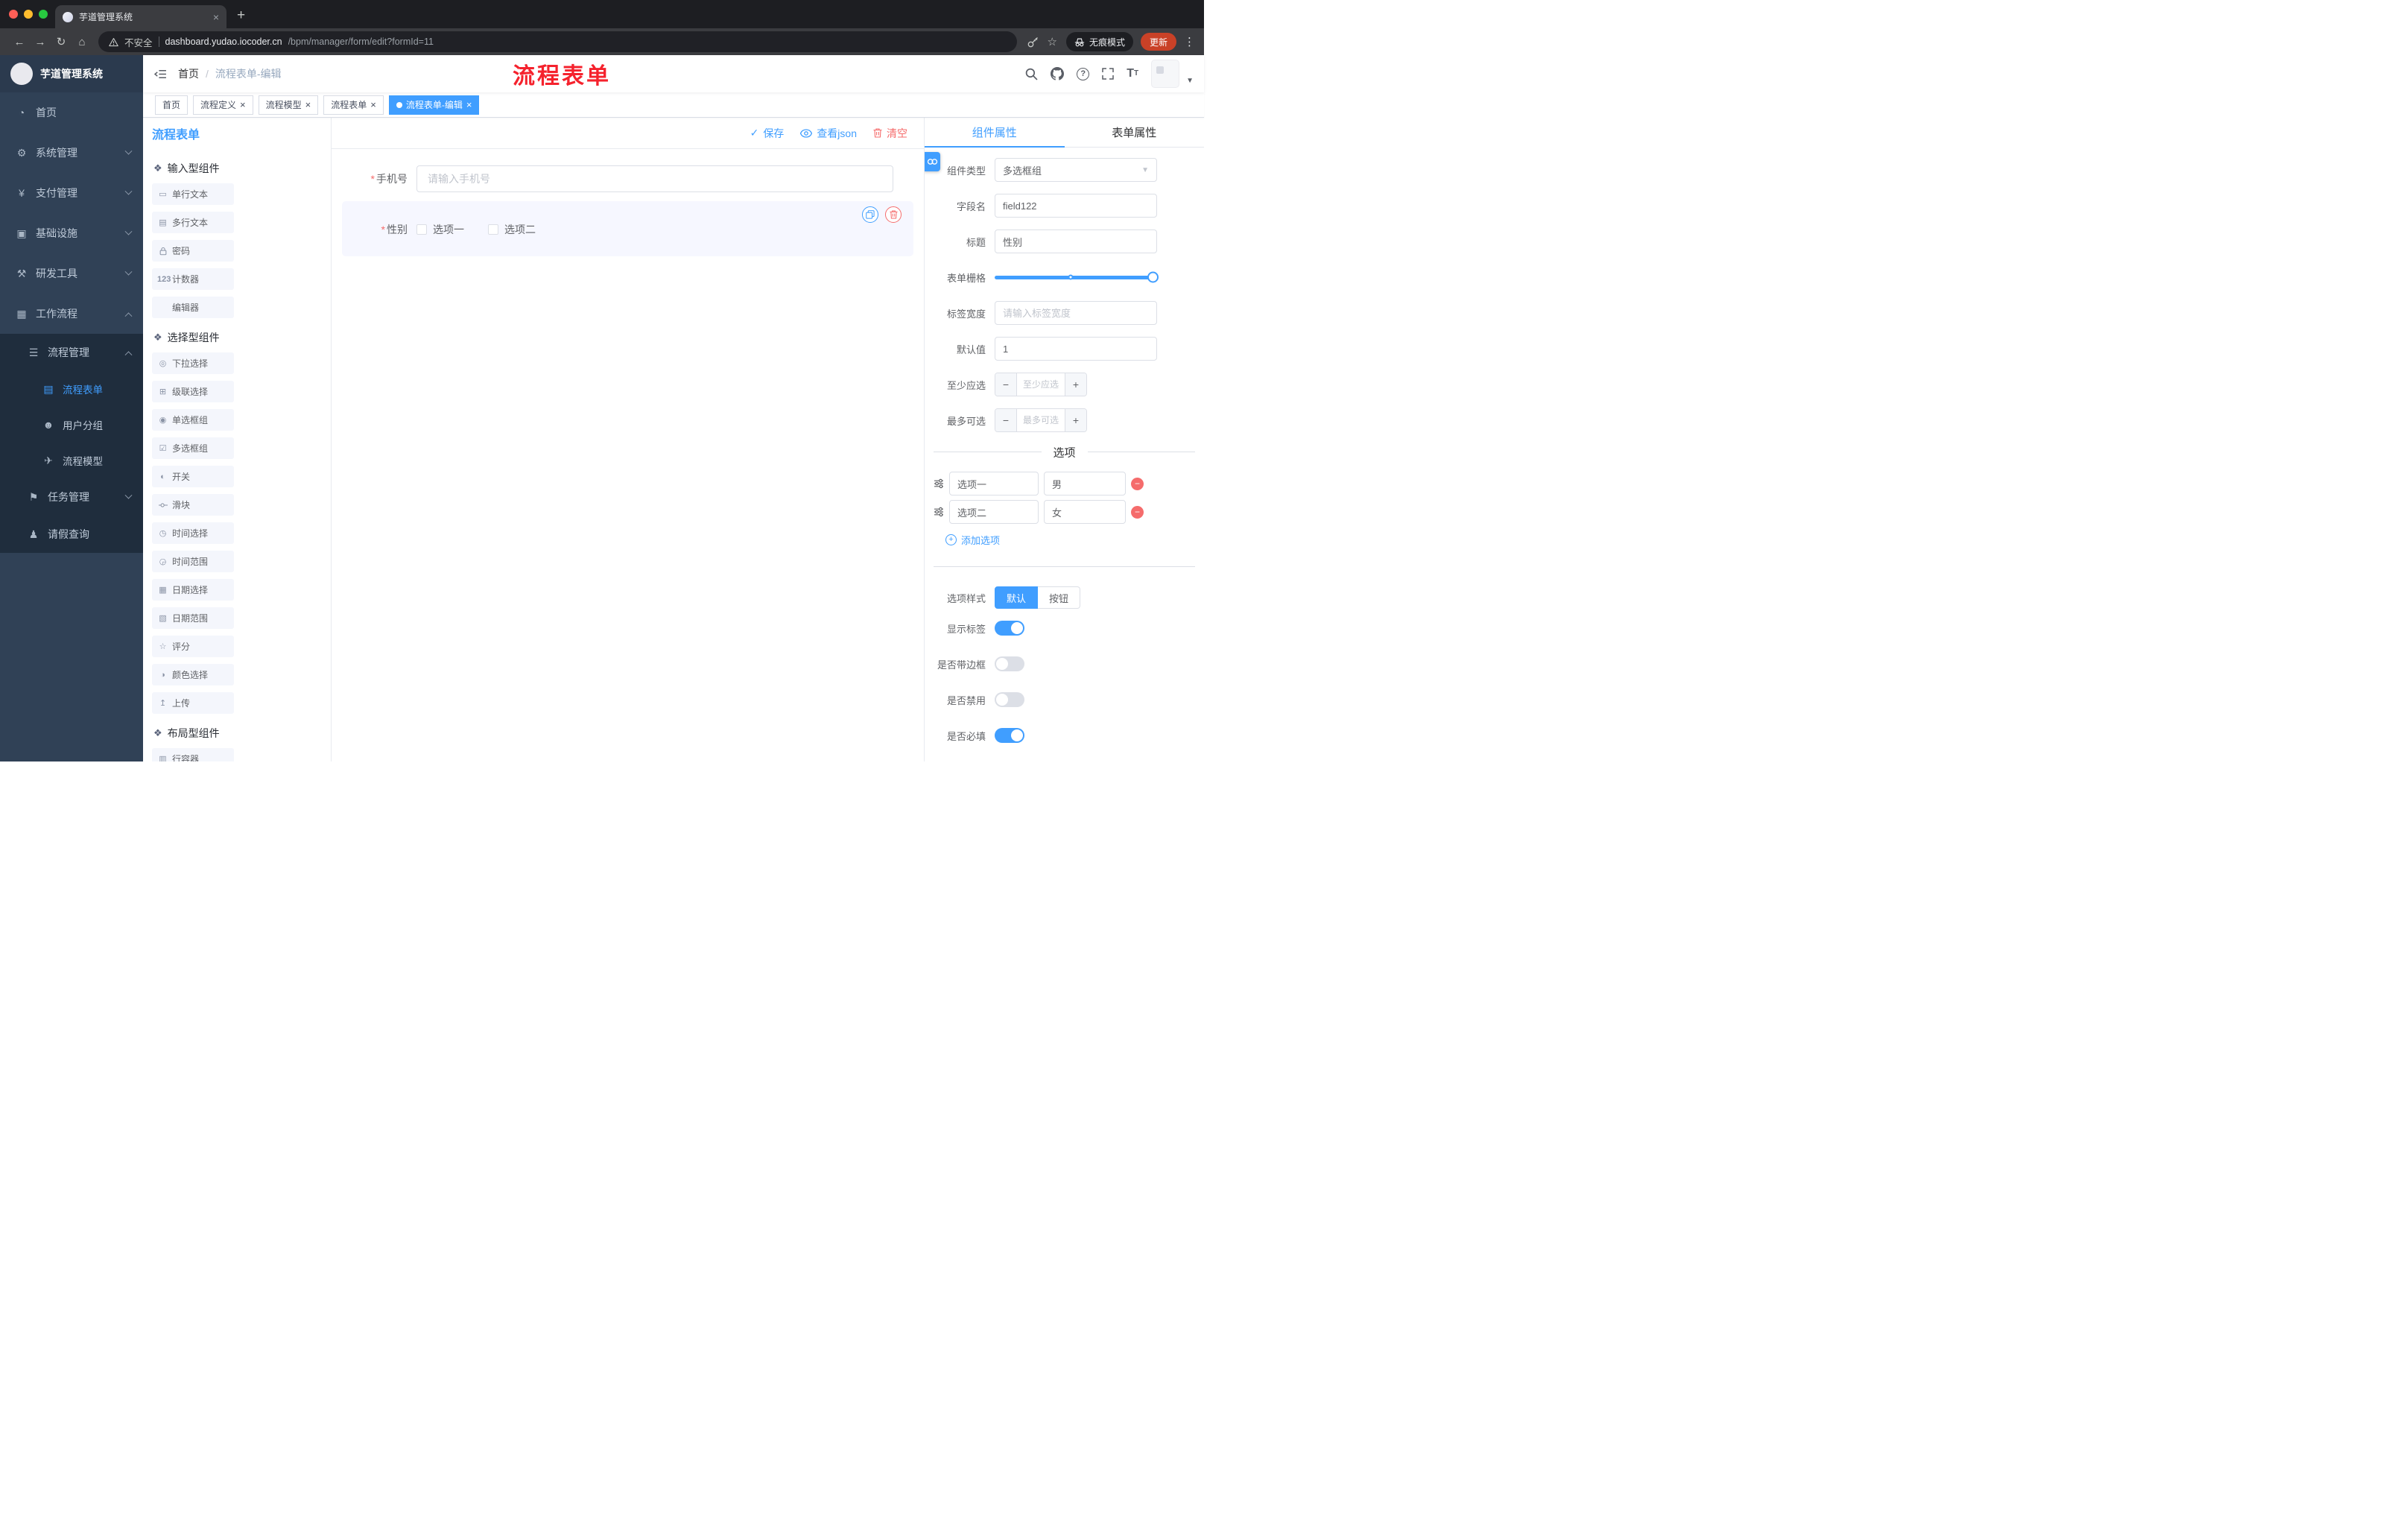 This screenshot has width=2408, height=1523. What do you see at coordinates (193, 392) in the screenshot?
I see `palette-item-cascader: ⊞ 级联选择` at bounding box center [193, 392].